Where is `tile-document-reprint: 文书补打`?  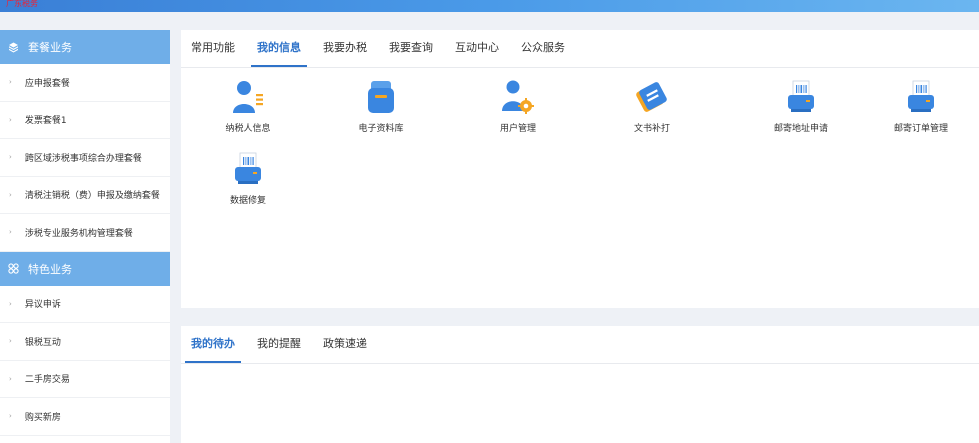
tile-document-reprint: 文书补打 is located at coordinates (652, 106).